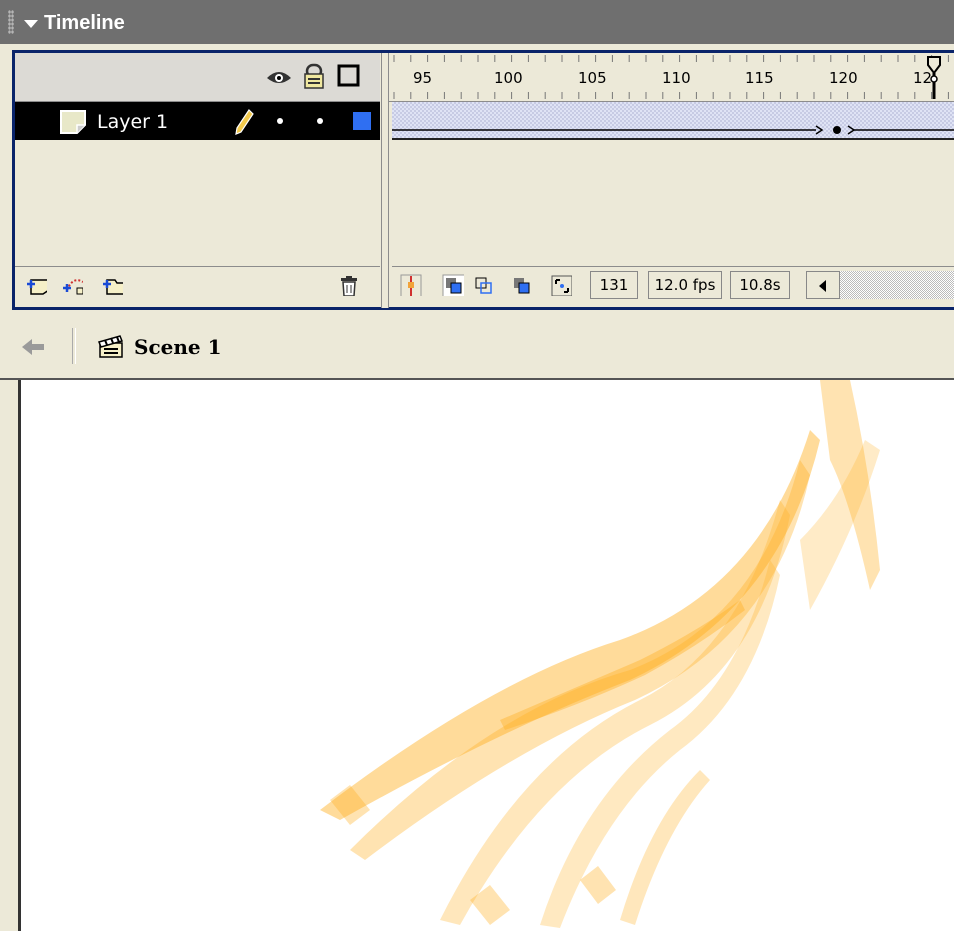 The height and width of the screenshot is (931, 954). Describe the element at coordinates (508, 78) in the screenshot. I see `ruler-label-100: 100` at that location.